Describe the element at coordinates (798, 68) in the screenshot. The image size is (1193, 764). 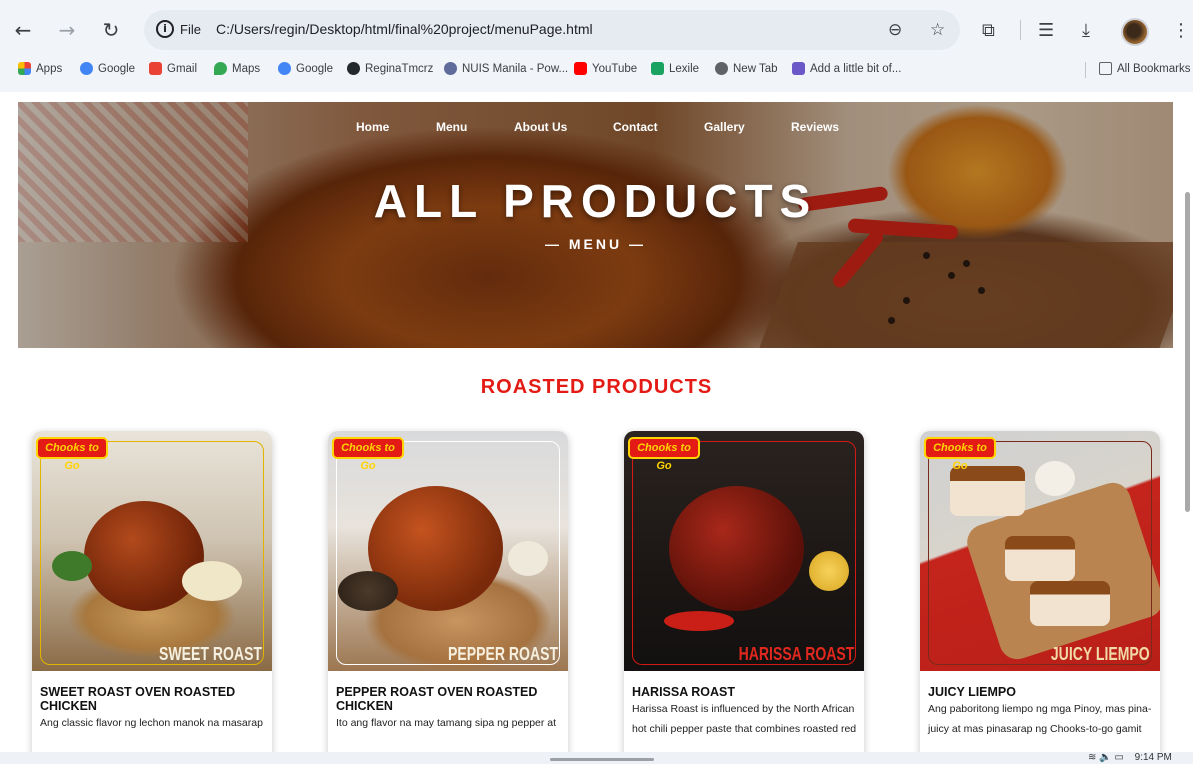
I see `bookmark-site-icon` at that location.